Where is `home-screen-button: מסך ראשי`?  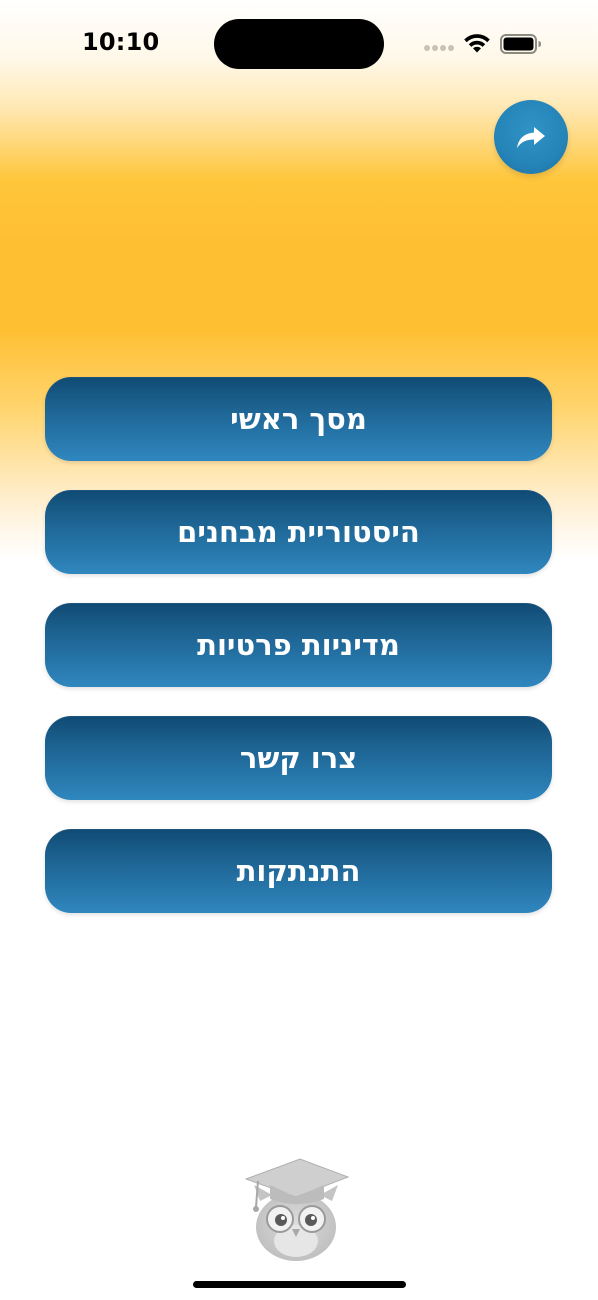
home-screen-button: מסך ראשי is located at coordinates (298, 419).